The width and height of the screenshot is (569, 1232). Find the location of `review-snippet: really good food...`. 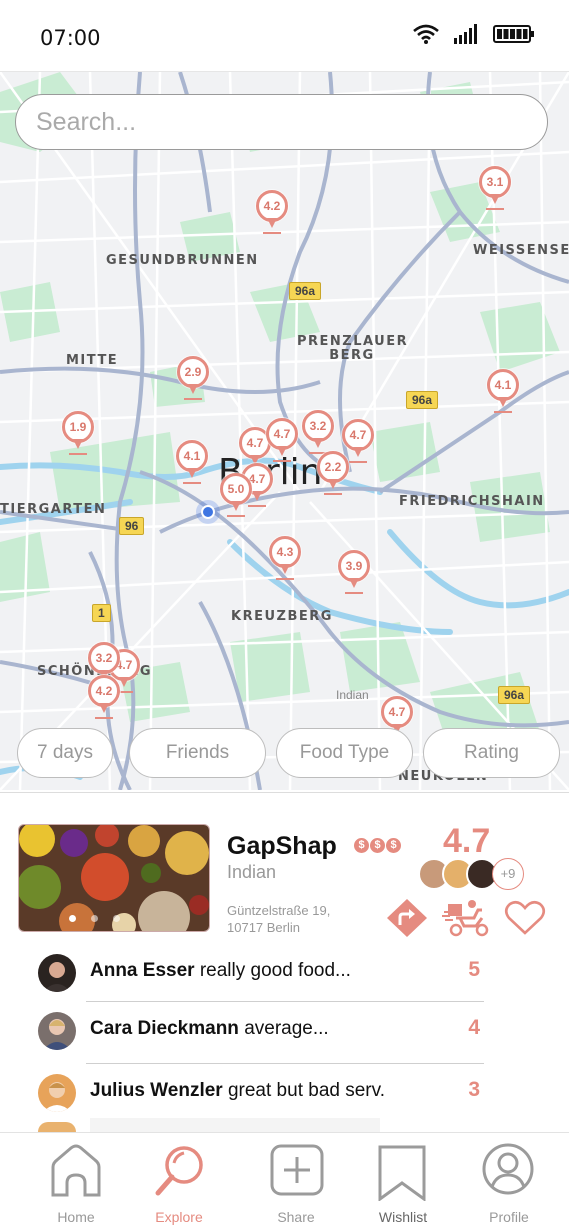

review-snippet: really good food... is located at coordinates (275, 970).